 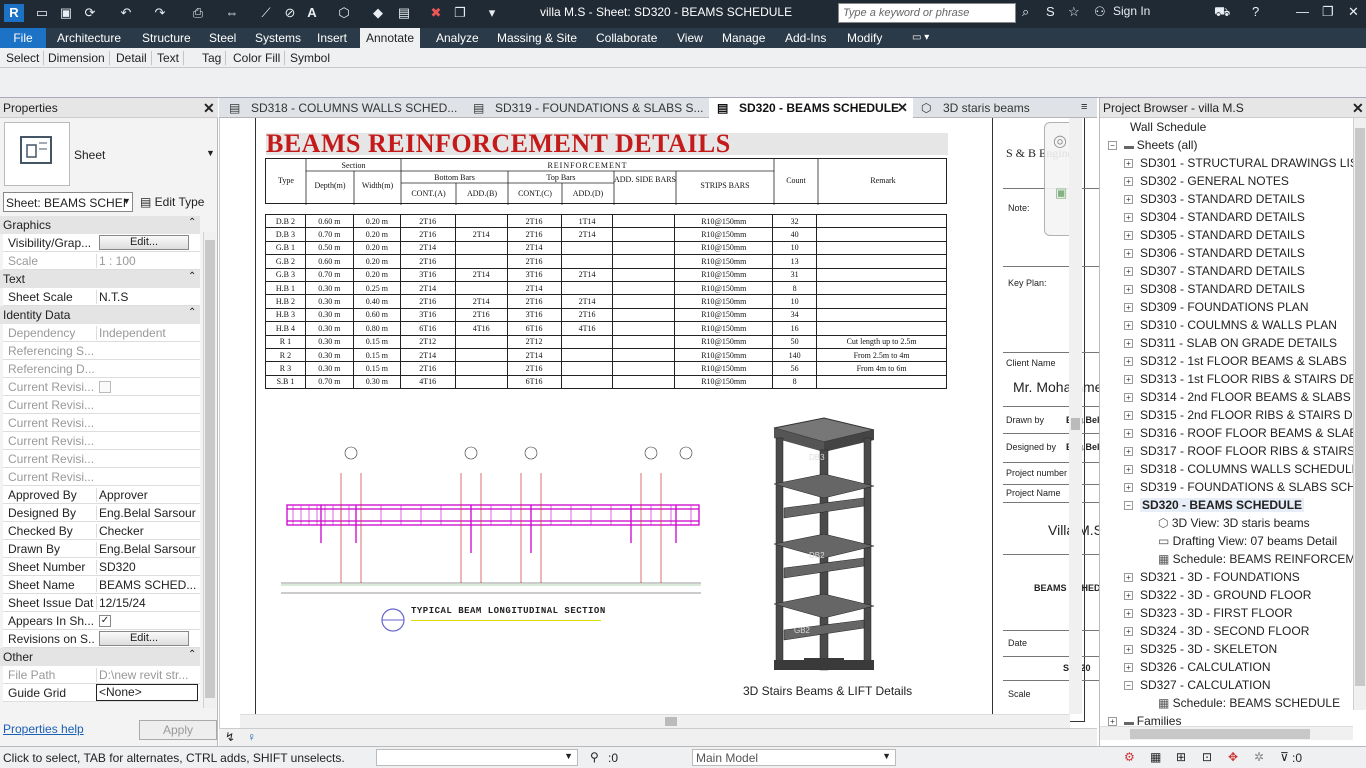 What do you see at coordinates (101, 693) in the screenshot?
I see `property-row: Guide Grid <None>` at bounding box center [101, 693].